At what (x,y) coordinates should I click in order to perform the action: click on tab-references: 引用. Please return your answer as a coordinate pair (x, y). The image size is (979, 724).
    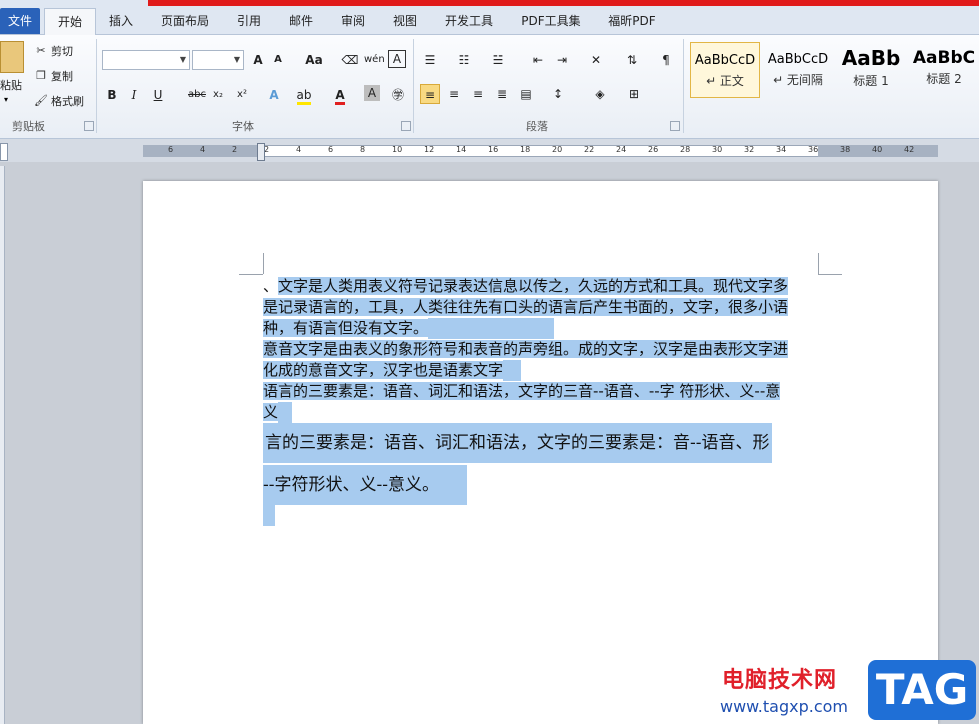
    Looking at the image, I should click on (249, 21).